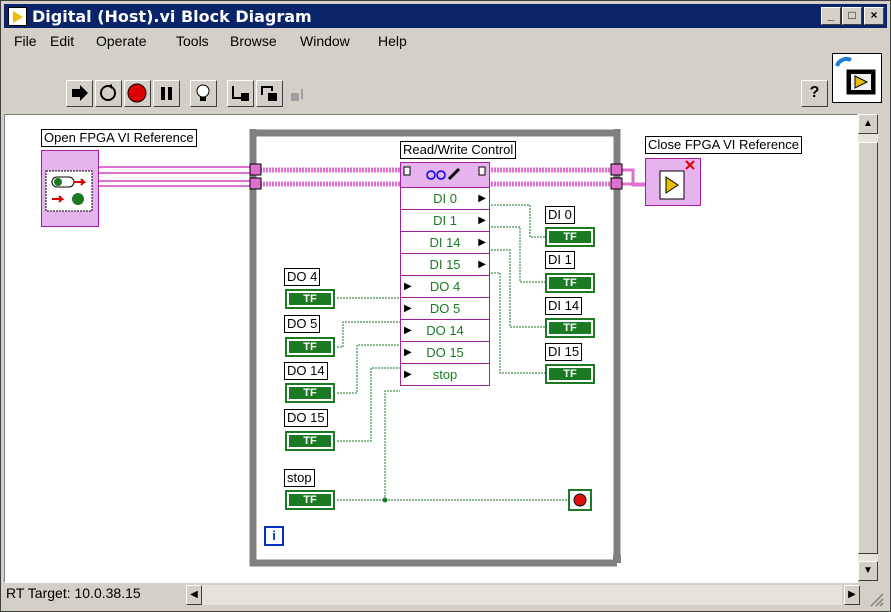 Image resolution: width=891 pixels, height=612 pixels. I want to click on rw-row-di14: DI 14 ▶, so click(445, 242).